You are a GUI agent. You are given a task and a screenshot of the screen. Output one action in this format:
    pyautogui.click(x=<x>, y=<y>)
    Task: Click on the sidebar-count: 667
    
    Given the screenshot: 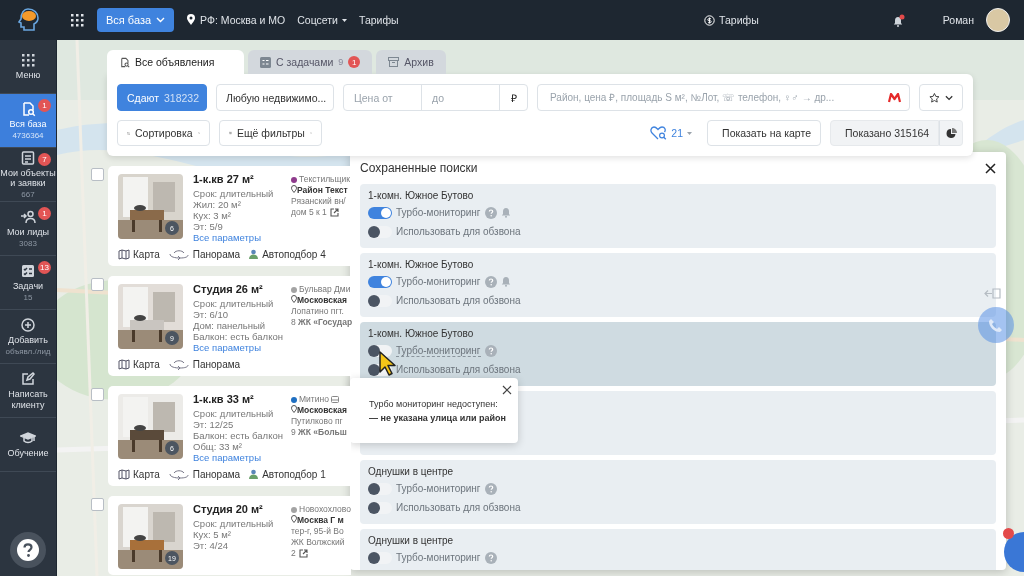 What is the action you would take?
    pyautogui.click(x=28, y=195)
    